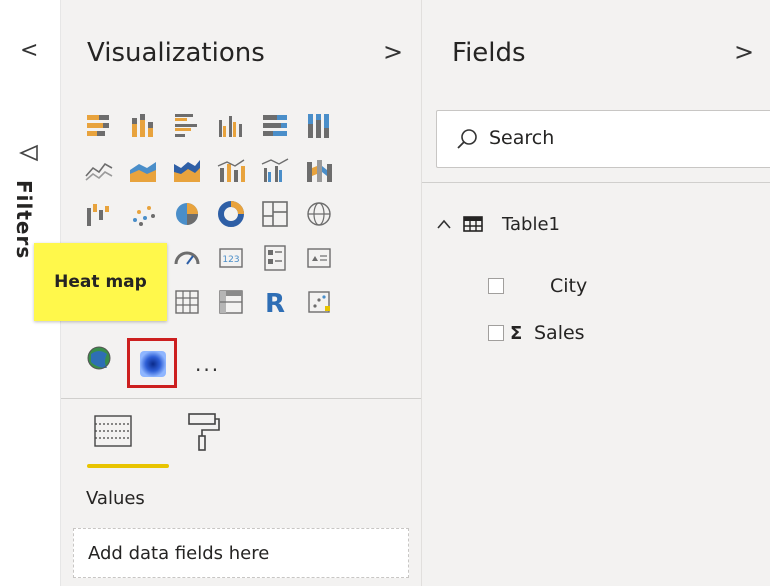 This screenshot has width=770, height=586. I want to click on chevron-up-icon, so click(446, 224).